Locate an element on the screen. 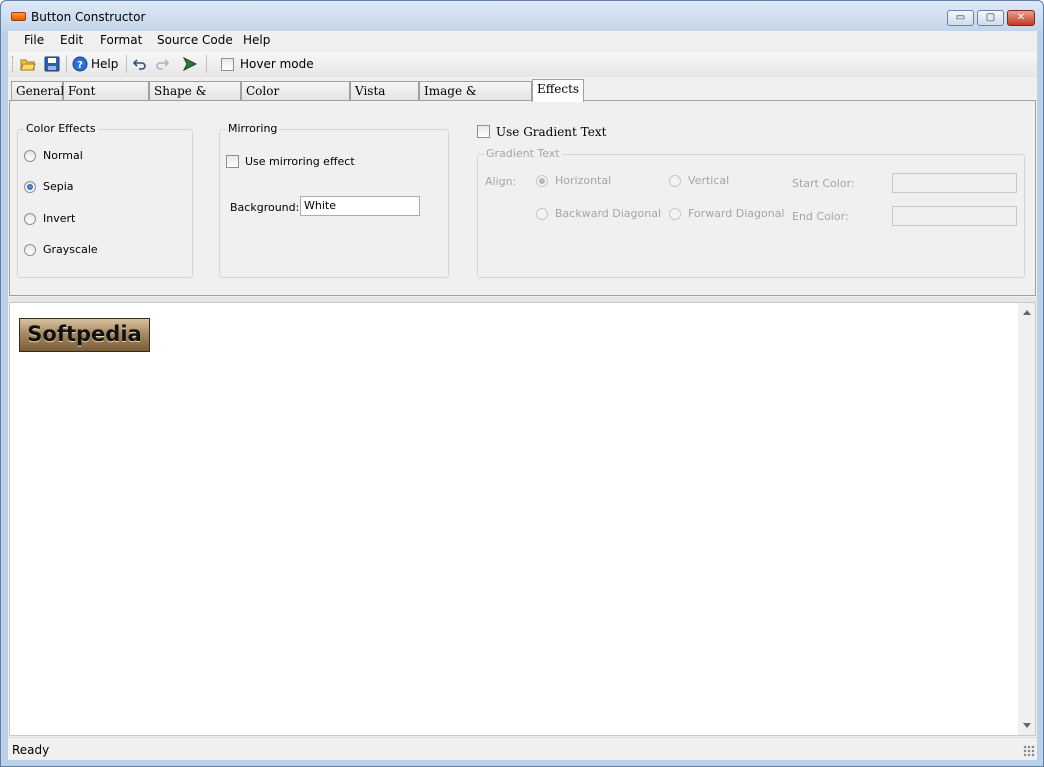 Image resolution: width=1044 pixels, height=767 pixels. maximize-button: ▢ is located at coordinates (990, 18).